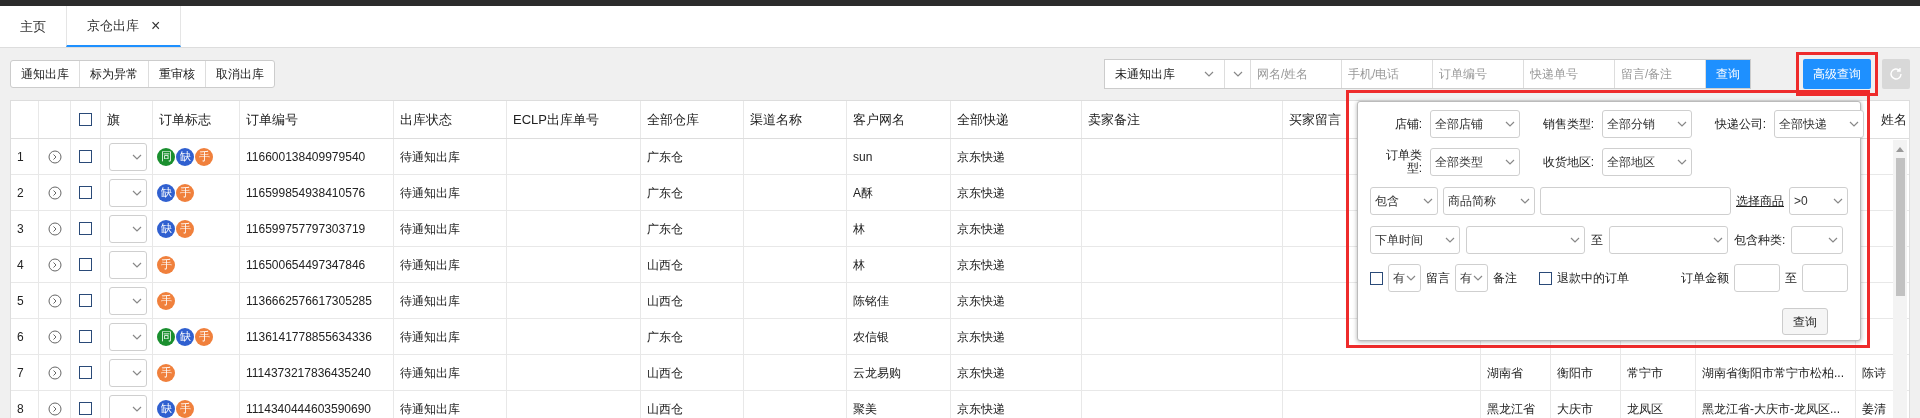 The width and height of the screenshot is (1920, 418). Describe the element at coordinates (317, 372) in the screenshot. I see `table-cell: 1114373217836435240` at that location.